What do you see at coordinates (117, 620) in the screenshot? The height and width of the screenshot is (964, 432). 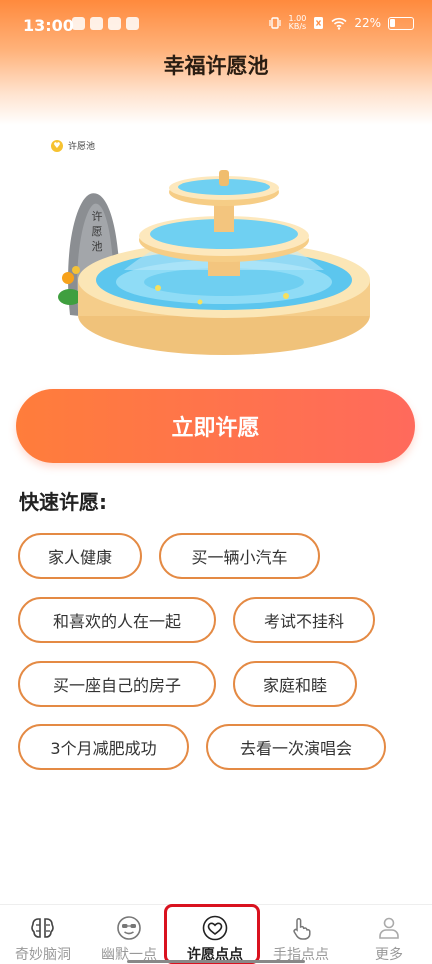 I see `quick-wish-chip: 和喜欢的人在一起` at bounding box center [117, 620].